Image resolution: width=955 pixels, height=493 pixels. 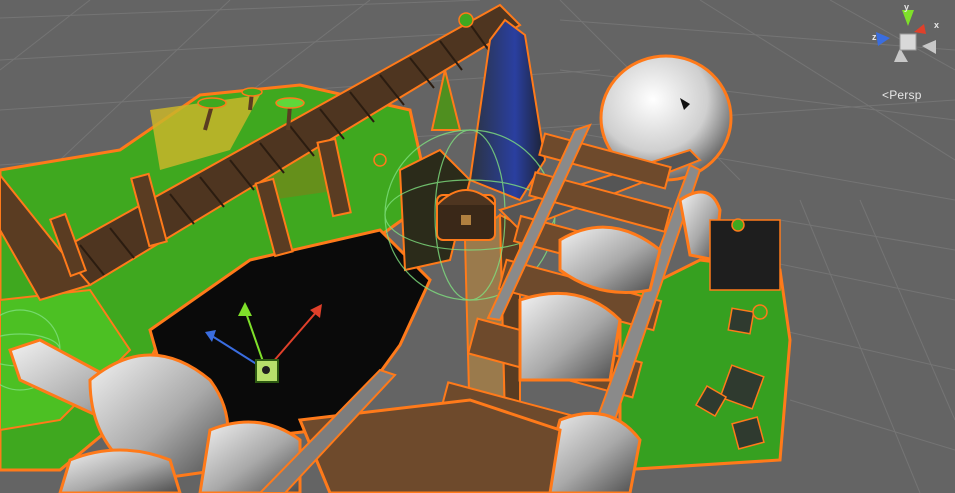 What do you see at coordinates (936, 25) in the screenshot?
I see `gizmo-x-label: x` at bounding box center [936, 25].